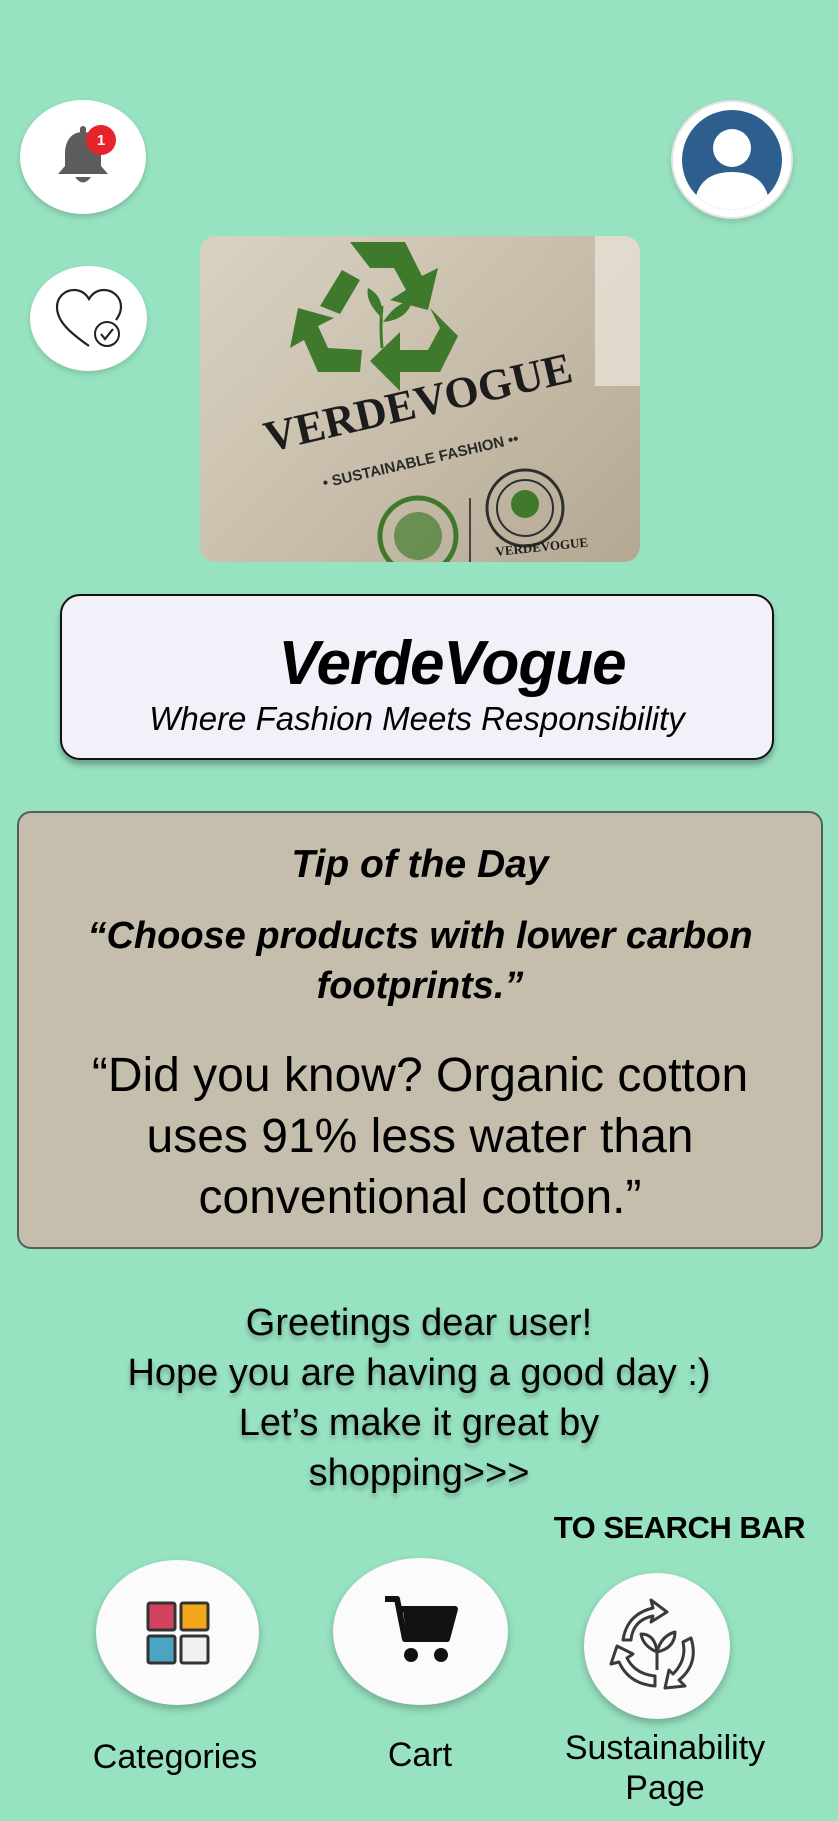 The width and height of the screenshot is (838, 1821). Describe the element at coordinates (374, 316) in the screenshot. I see `recycle-logo-icon` at that location.